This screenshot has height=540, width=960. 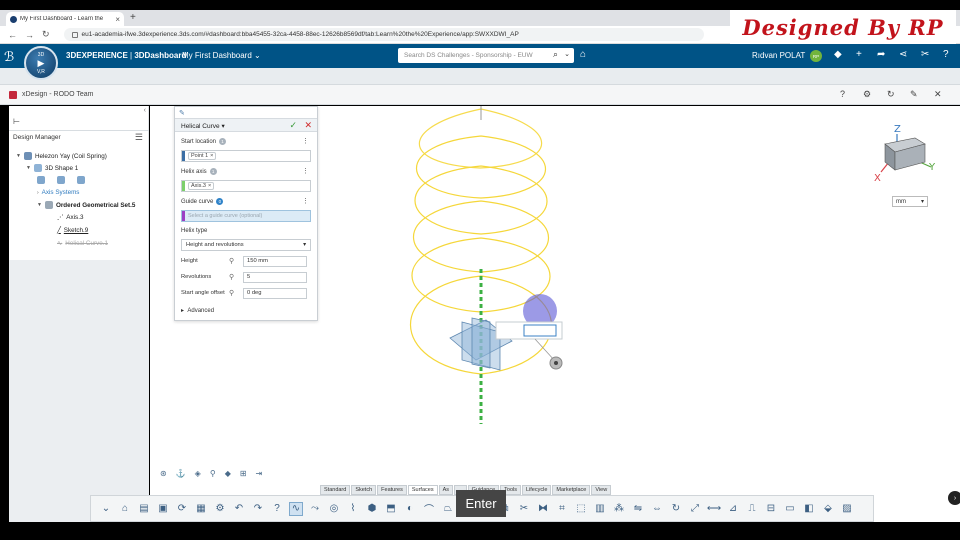 I want to click on extract-icon: ⬚, so click(x=581, y=509).